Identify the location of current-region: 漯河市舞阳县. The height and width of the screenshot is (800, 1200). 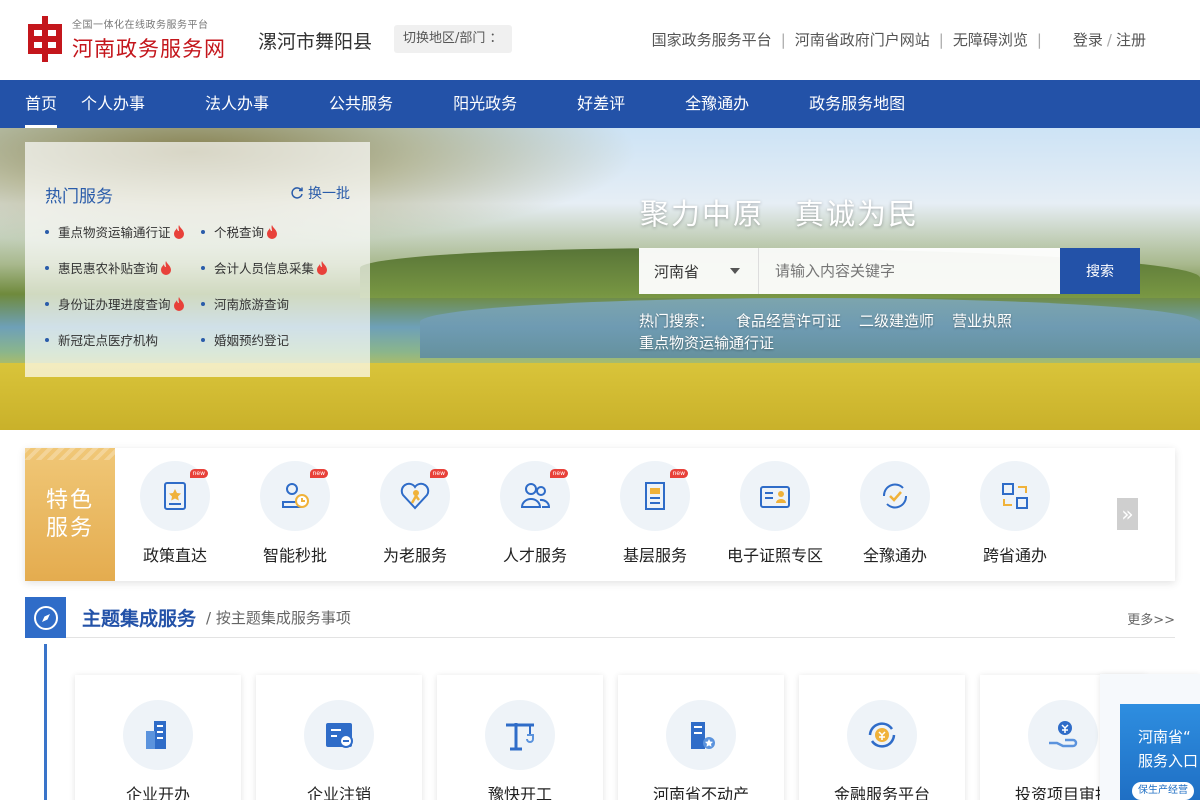
(315, 42).